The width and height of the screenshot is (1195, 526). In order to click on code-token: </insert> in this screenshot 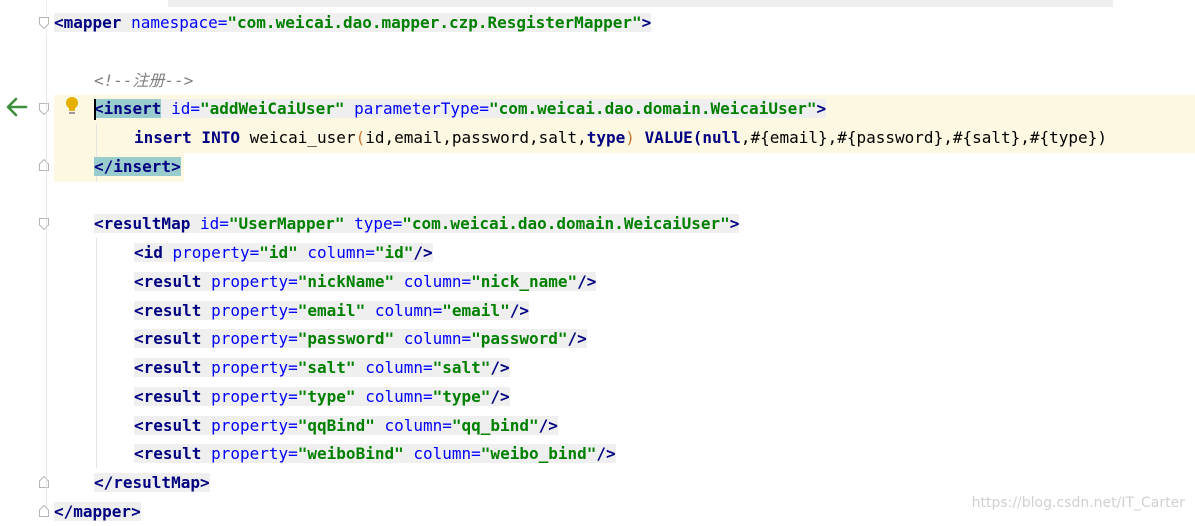, I will do `click(137, 166)`.